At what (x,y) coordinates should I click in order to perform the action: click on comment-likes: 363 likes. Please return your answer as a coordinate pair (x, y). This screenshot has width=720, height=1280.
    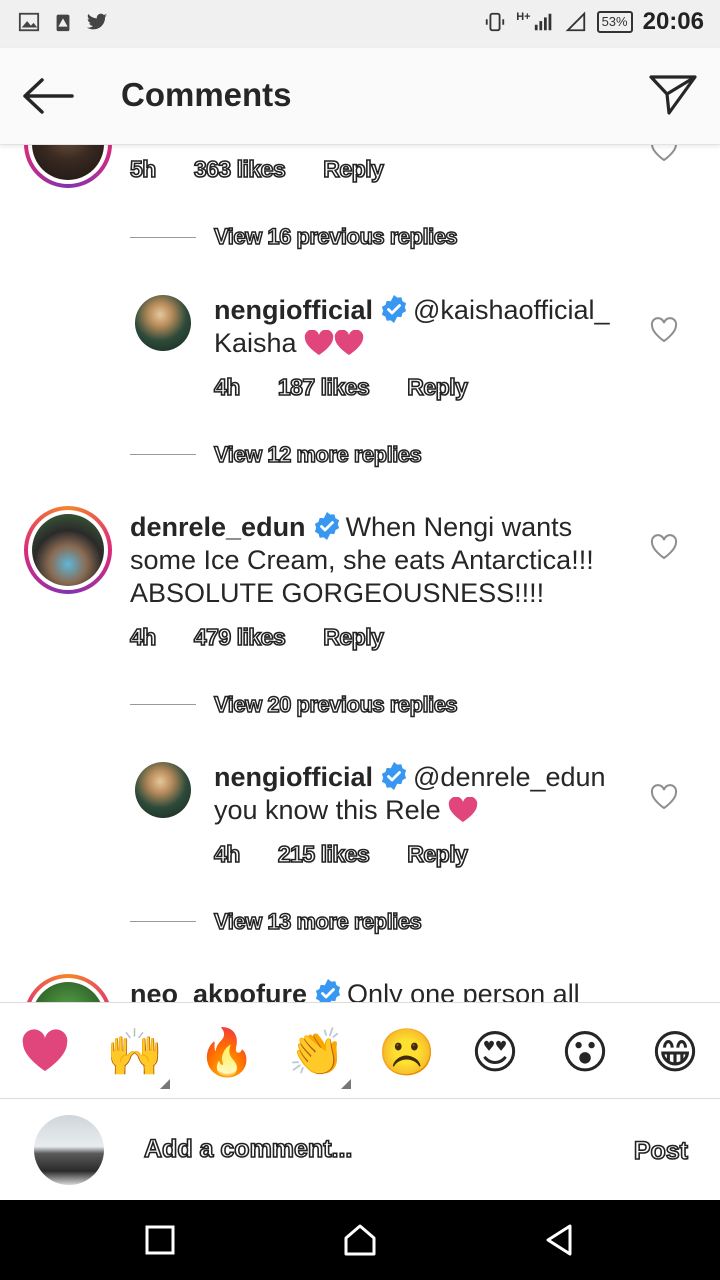
    Looking at the image, I should click on (240, 169).